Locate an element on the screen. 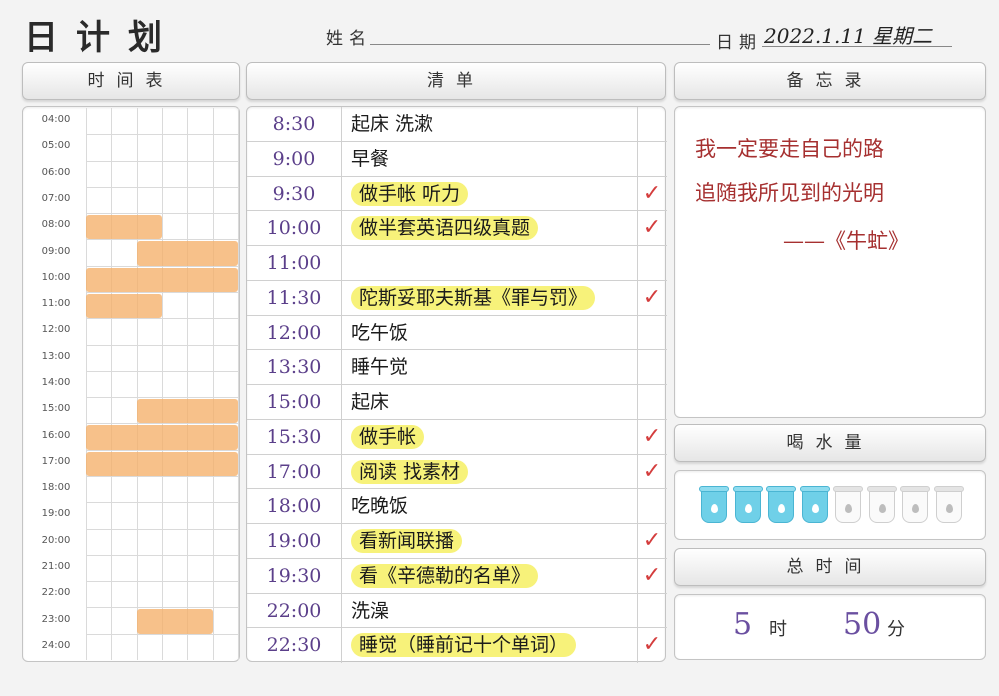  hours-unit: 时 is located at coordinates (778, 629).